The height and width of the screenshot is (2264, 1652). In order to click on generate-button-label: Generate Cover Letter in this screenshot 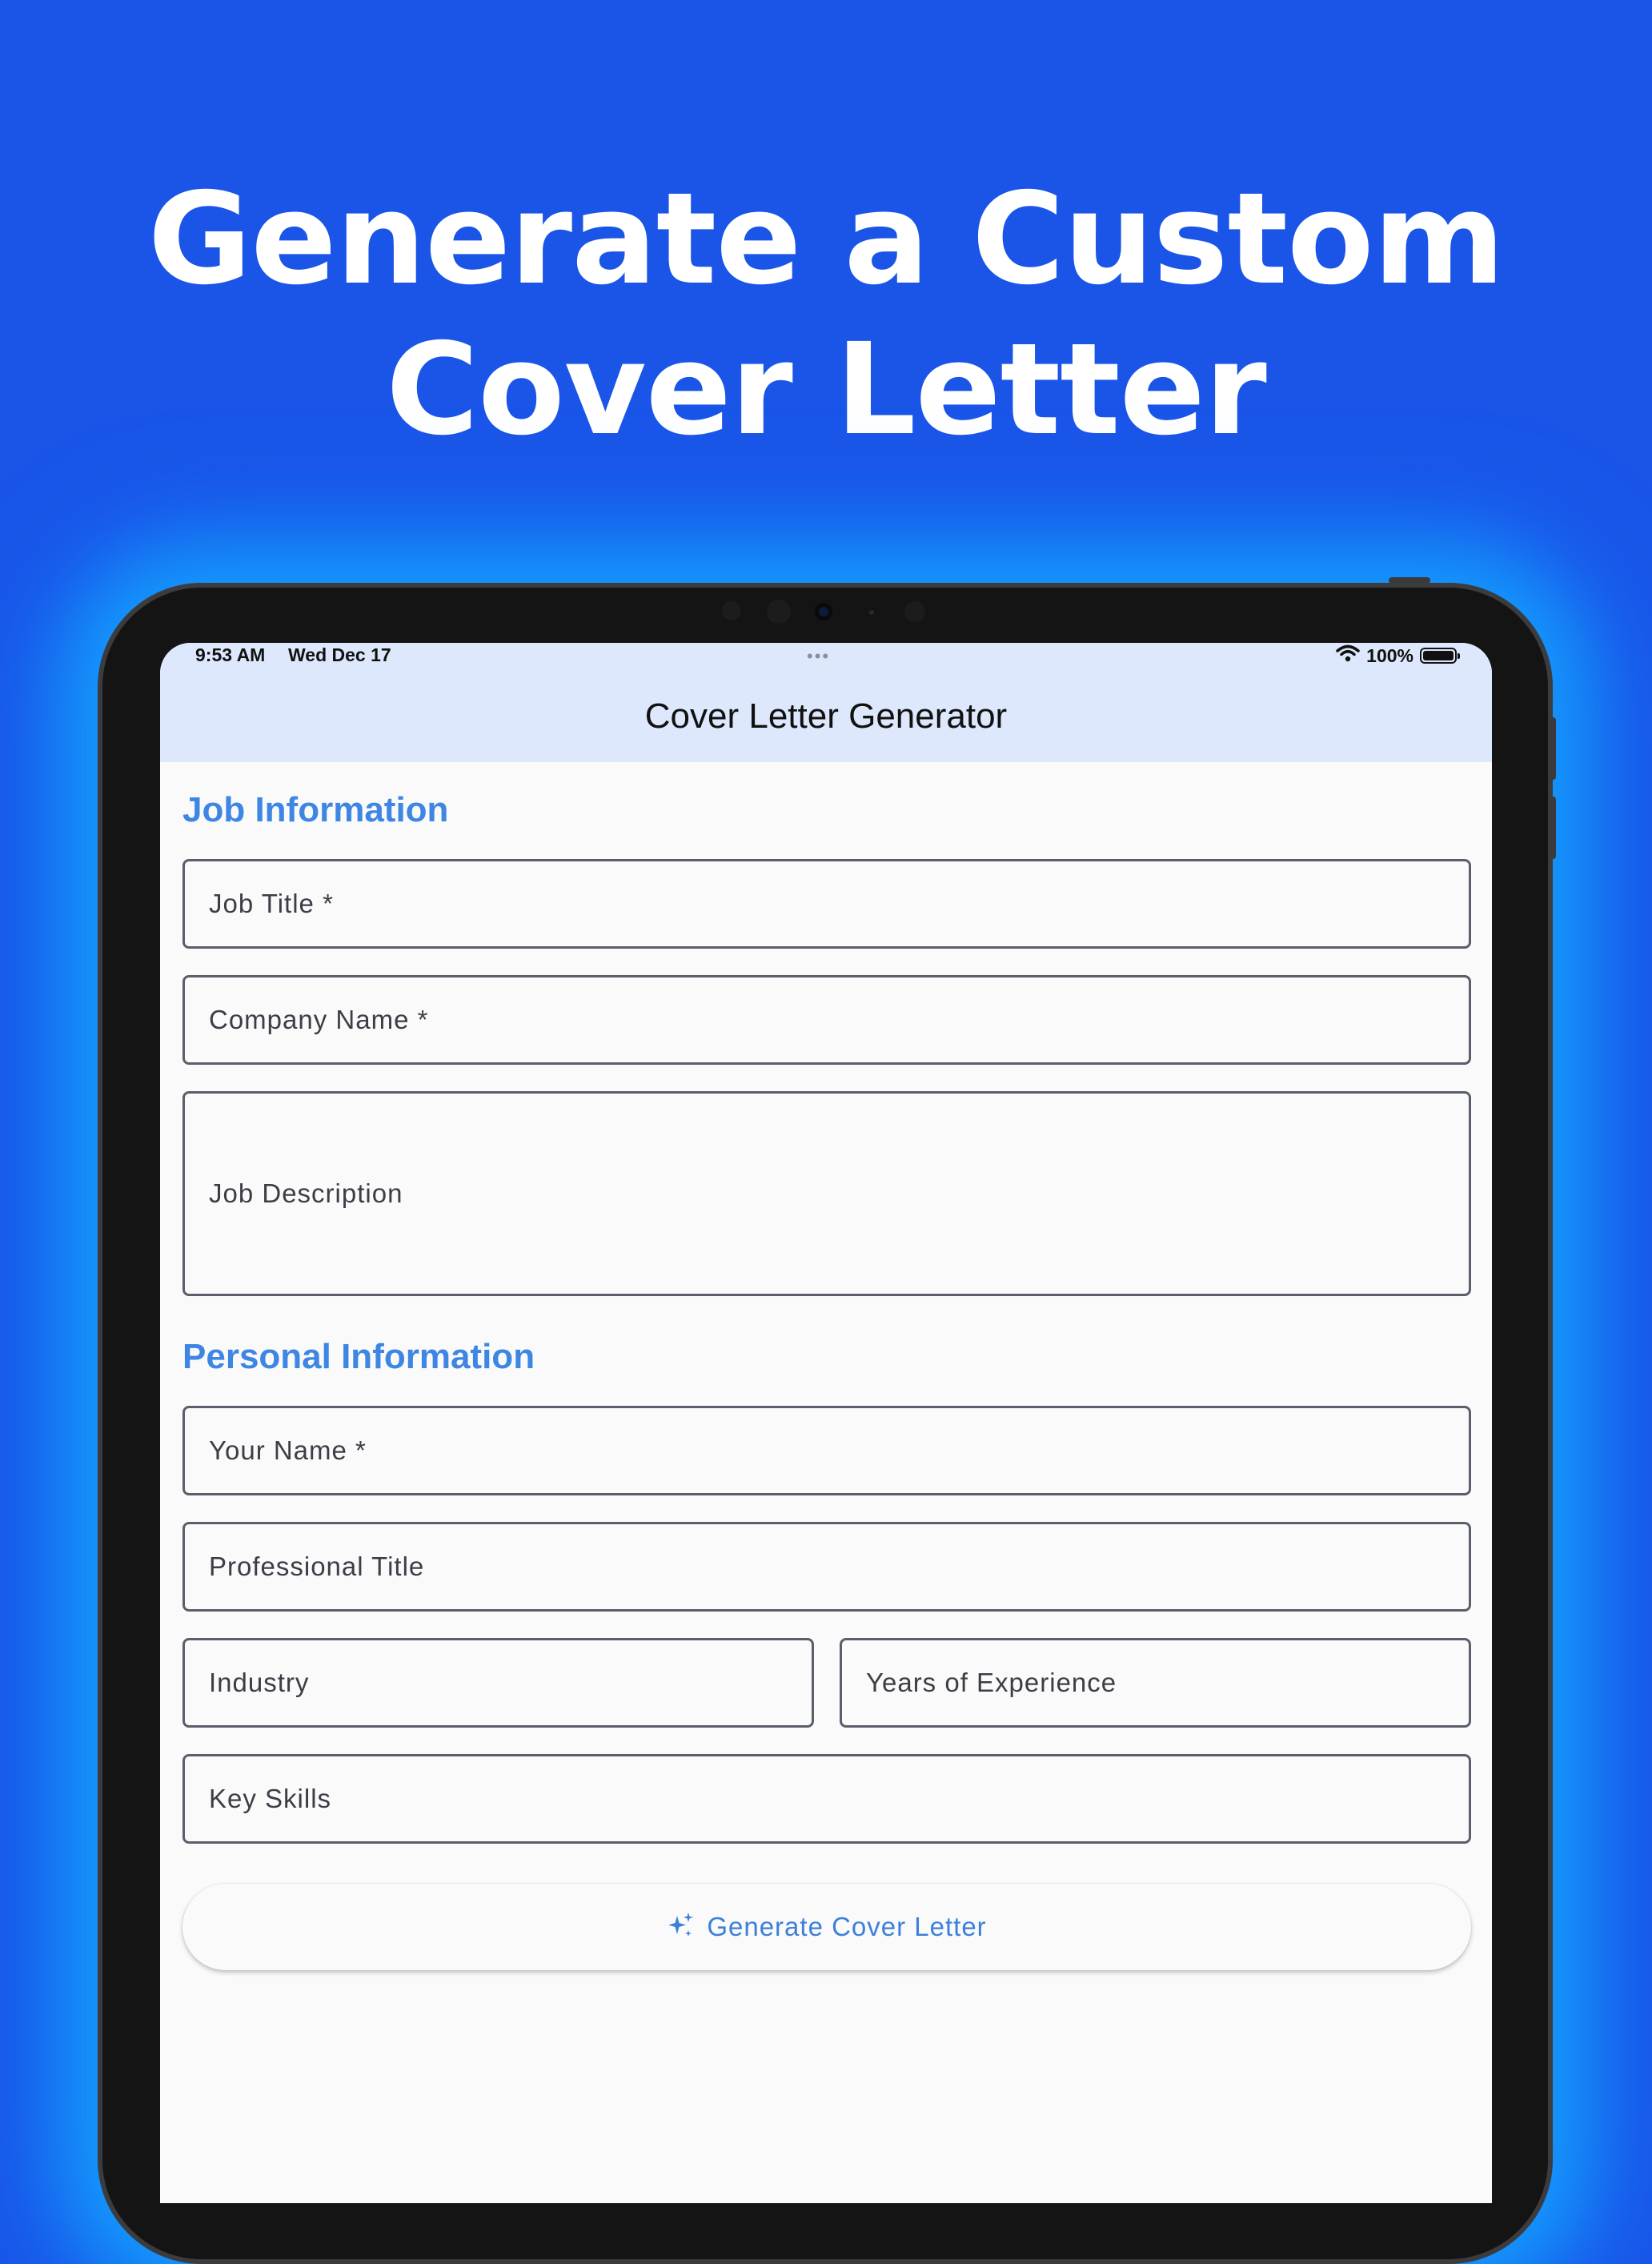, I will do `click(847, 1927)`.